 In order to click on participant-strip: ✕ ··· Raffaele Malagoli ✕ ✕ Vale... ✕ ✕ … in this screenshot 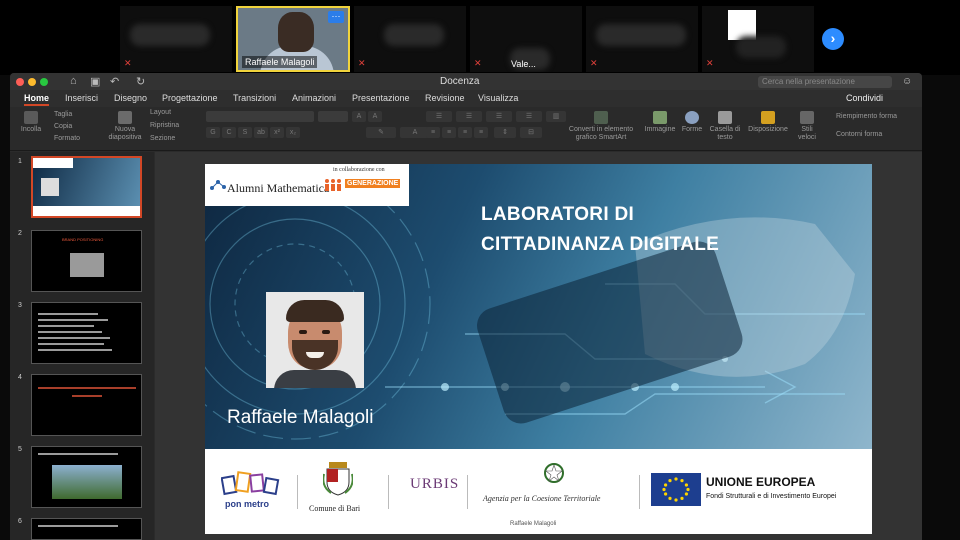, I will do `click(480, 37)`.